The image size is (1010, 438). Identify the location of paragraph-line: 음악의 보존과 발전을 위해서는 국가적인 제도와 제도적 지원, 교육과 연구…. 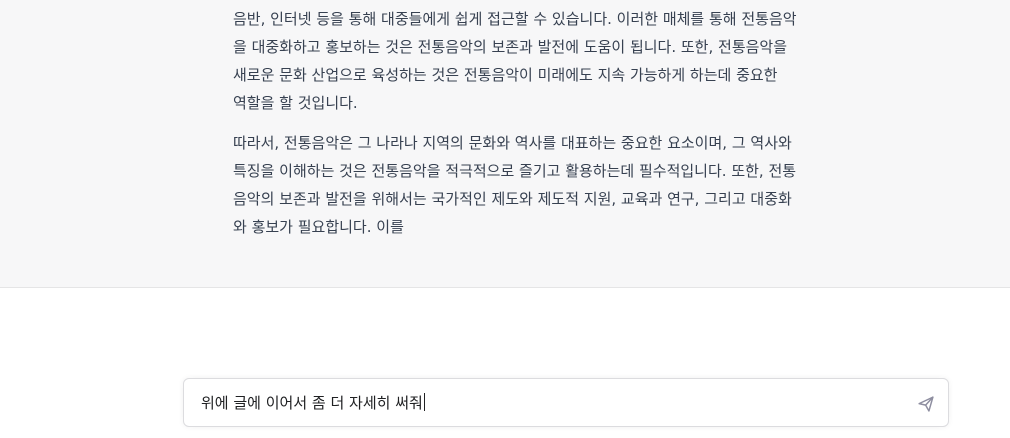
(512, 199).